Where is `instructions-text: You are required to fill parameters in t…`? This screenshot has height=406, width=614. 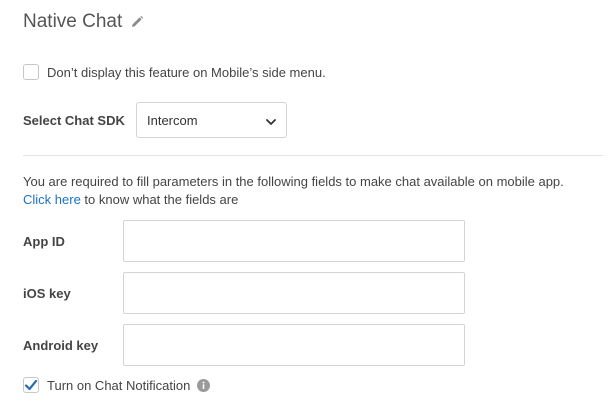 instructions-text: You are required to fill parameters in t… is located at coordinates (315, 191).